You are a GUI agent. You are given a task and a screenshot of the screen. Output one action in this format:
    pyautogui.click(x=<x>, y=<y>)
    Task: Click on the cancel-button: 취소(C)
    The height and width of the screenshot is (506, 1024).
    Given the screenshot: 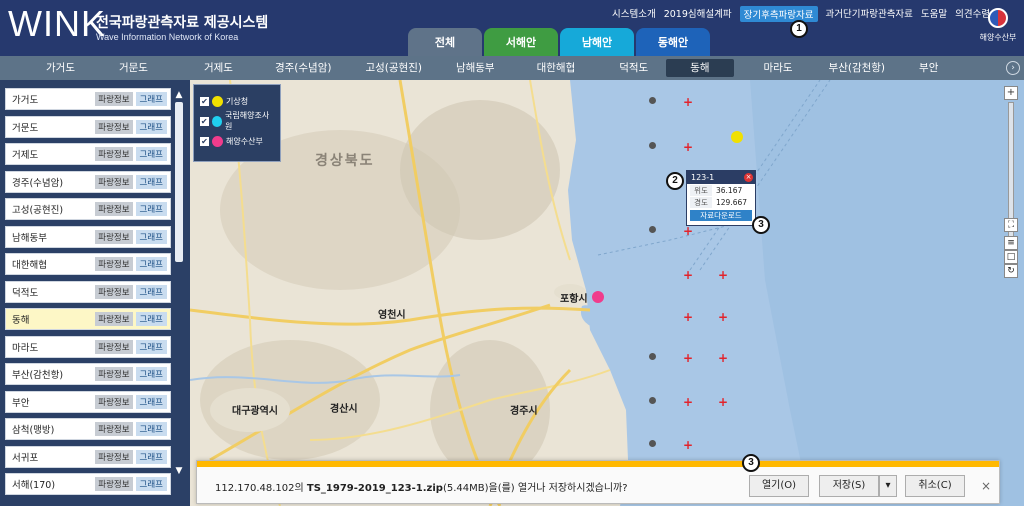 What is the action you would take?
    pyautogui.click(x=935, y=486)
    